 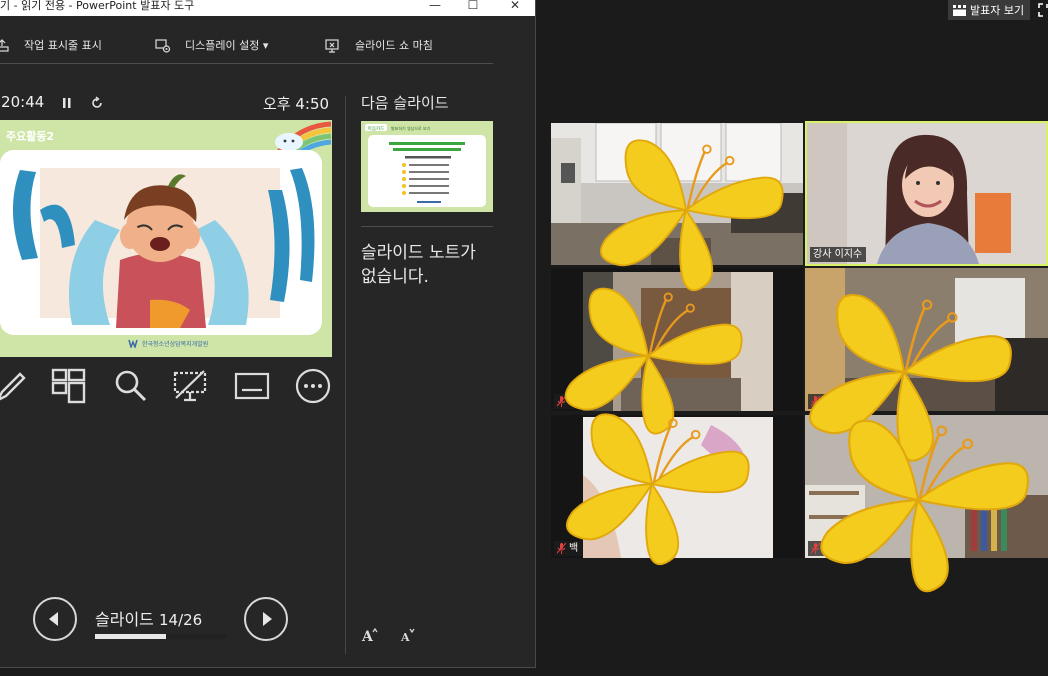 What do you see at coordinates (418, 265) in the screenshot?
I see `slide-notes-empty-message: 슬라이드 노트가 없습니다.` at bounding box center [418, 265].